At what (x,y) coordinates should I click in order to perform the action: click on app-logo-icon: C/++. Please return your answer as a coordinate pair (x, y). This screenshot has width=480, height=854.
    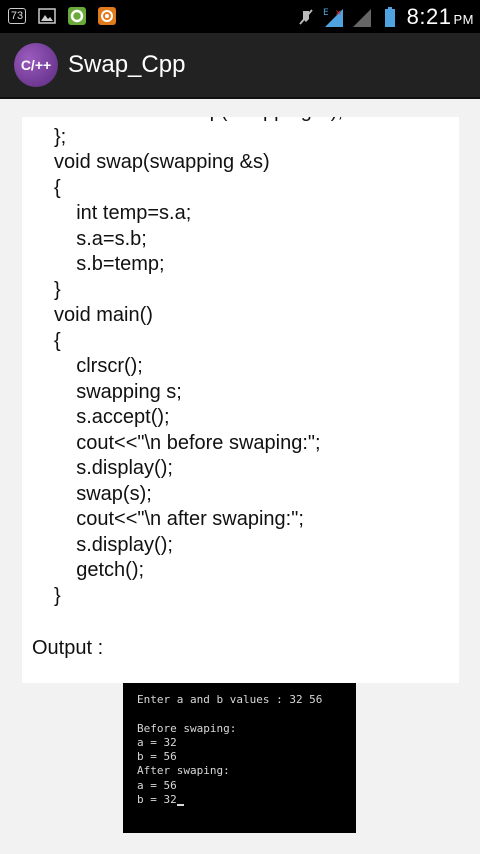
    Looking at the image, I should click on (36, 65).